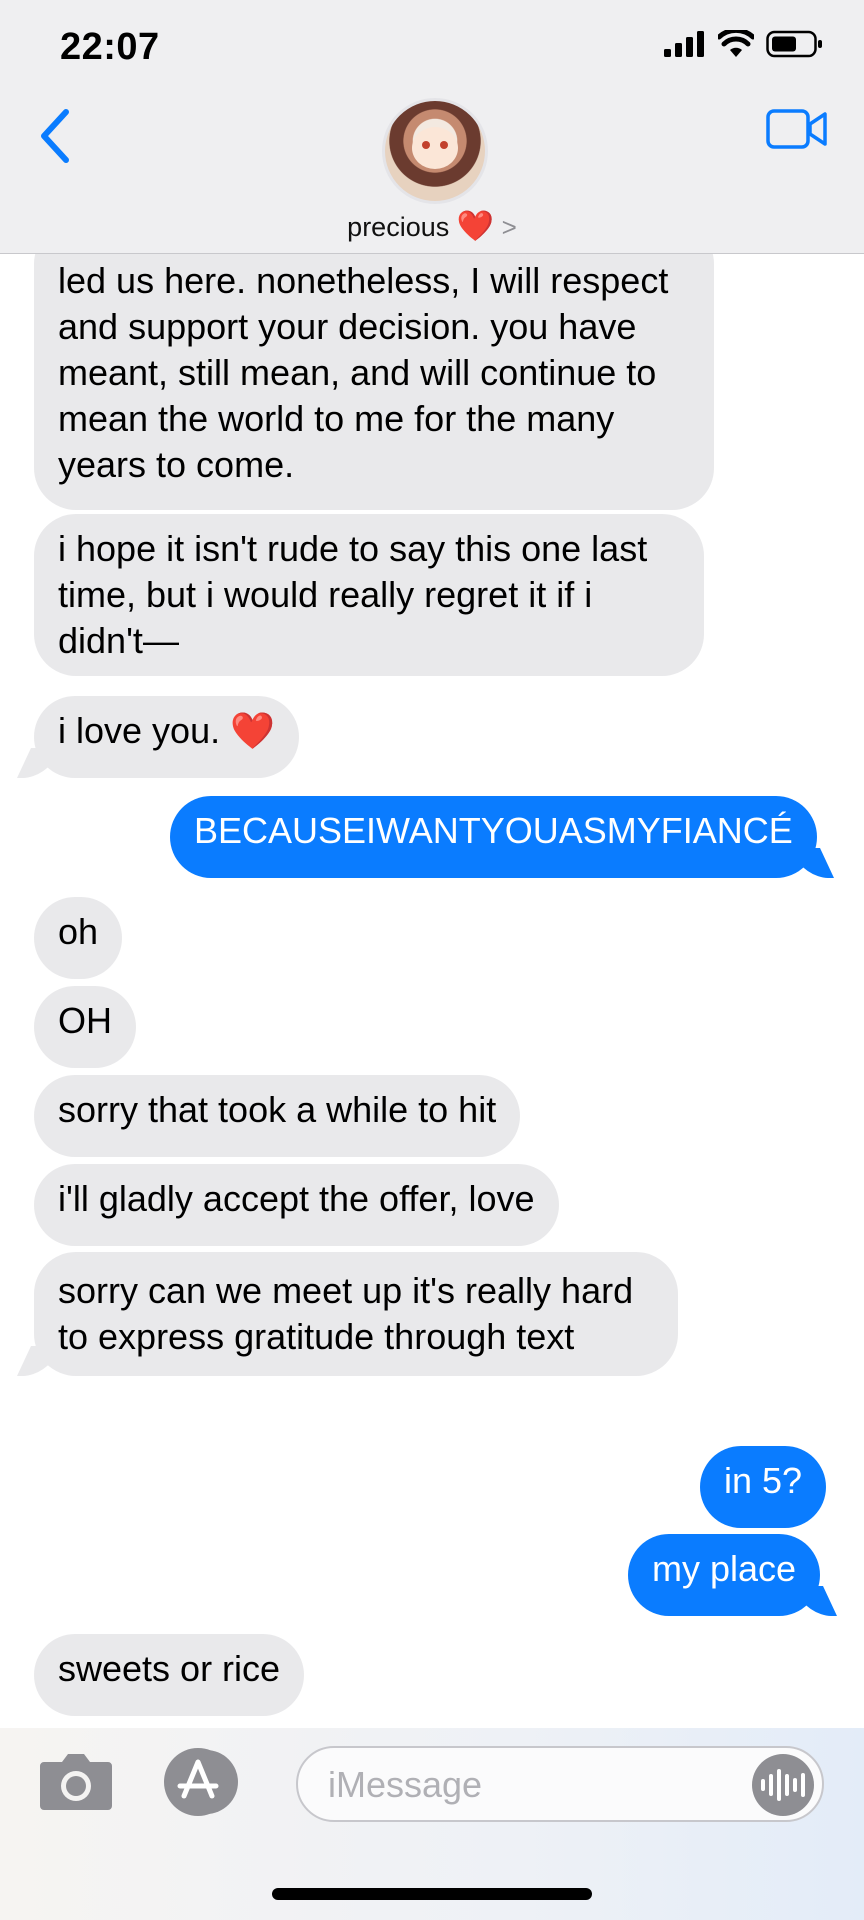 This screenshot has height=1920, width=864. I want to click on message-text: sorry that took a while to hit, so click(277, 1109).